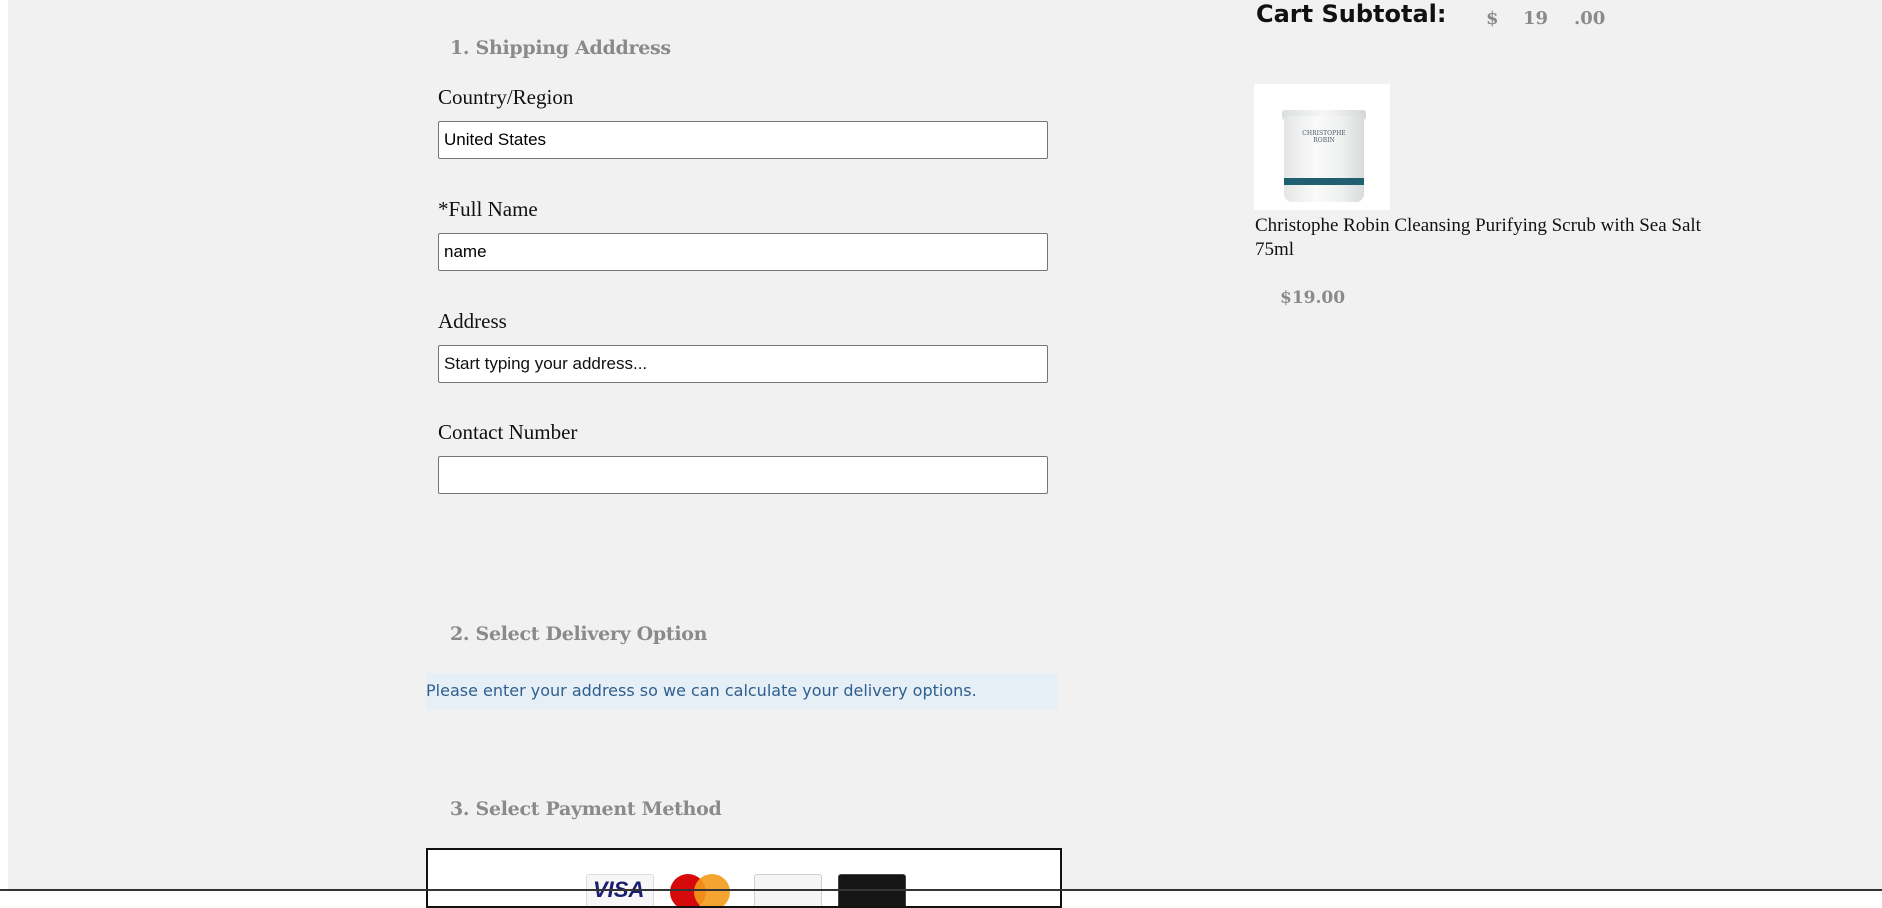 The image size is (1882, 908). Describe the element at coordinates (712, 890) in the screenshot. I see `mastercard-yellow-circle` at that location.